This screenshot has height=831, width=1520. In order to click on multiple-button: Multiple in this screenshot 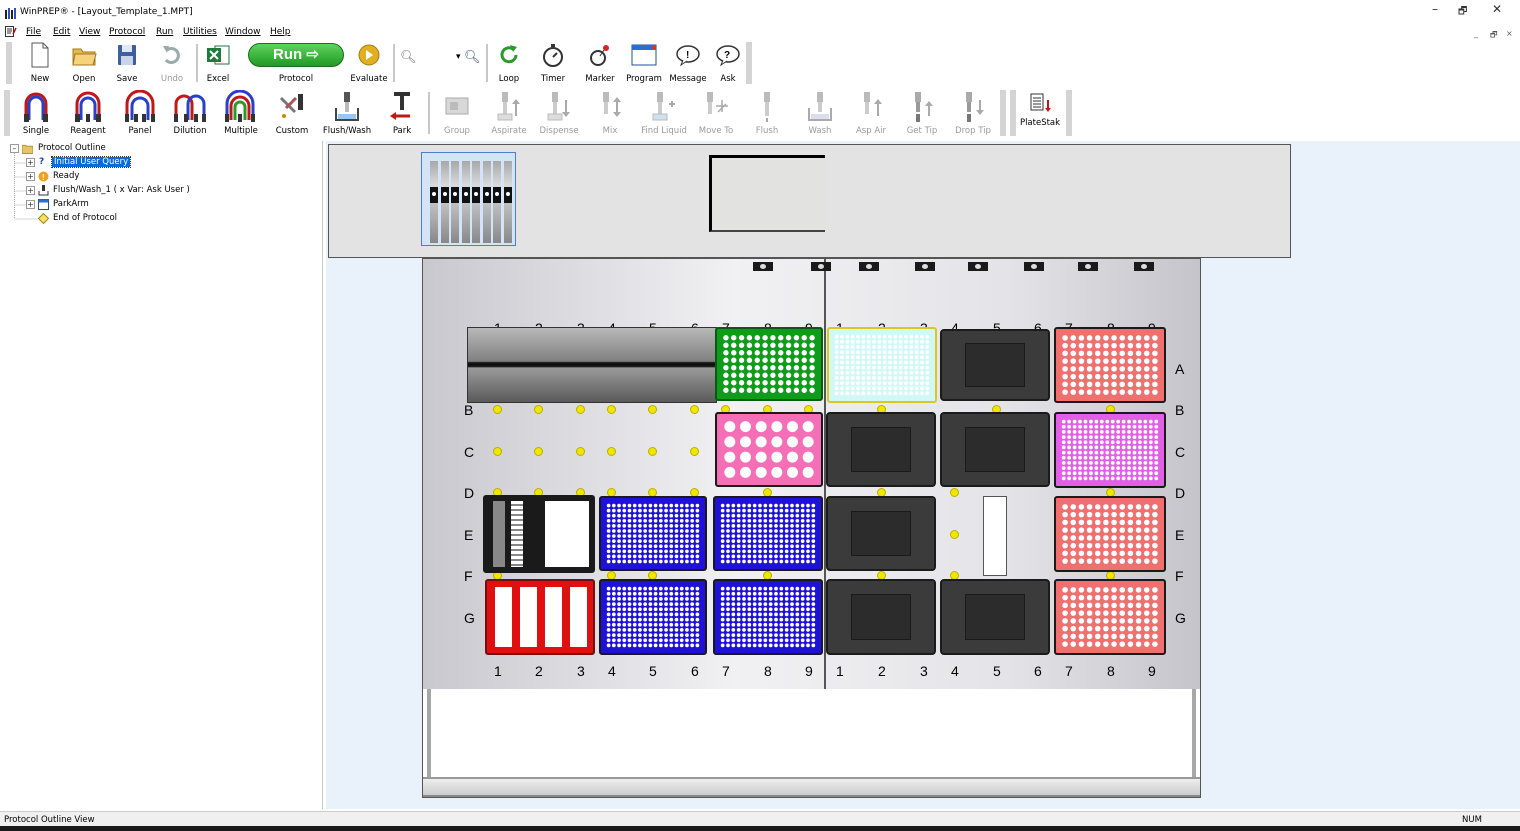, I will do `click(241, 112)`.